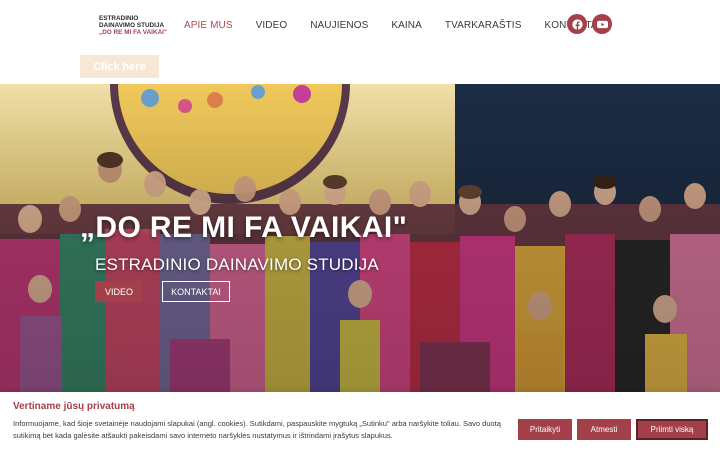 This screenshot has height=450, width=720. What do you see at coordinates (119, 66) in the screenshot?
I see `click-here-button: Click here` at bounding box center [119, 66].